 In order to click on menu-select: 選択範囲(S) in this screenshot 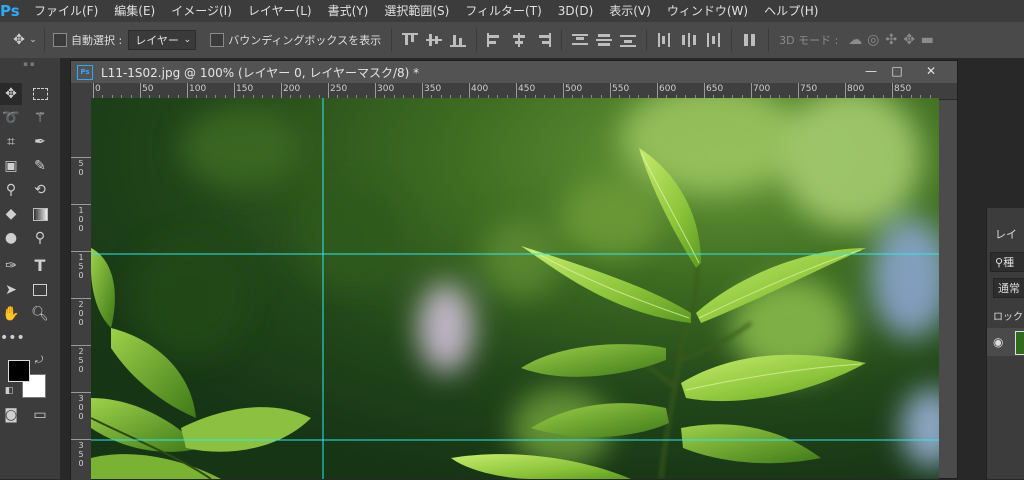, I will do `click(416, 11)`.